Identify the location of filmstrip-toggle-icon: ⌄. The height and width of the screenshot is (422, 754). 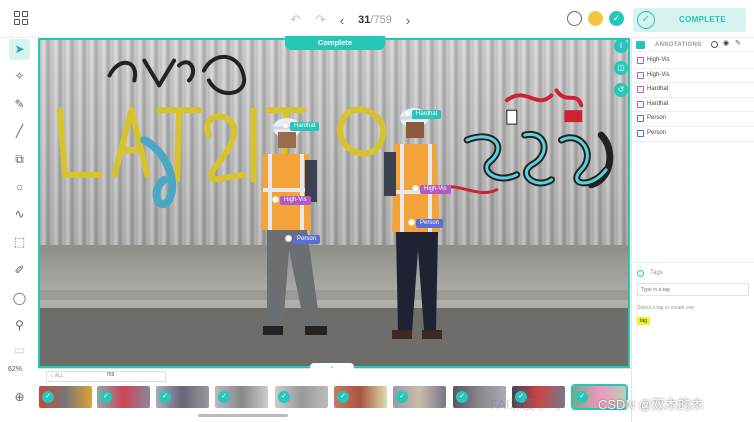
(332, 367).